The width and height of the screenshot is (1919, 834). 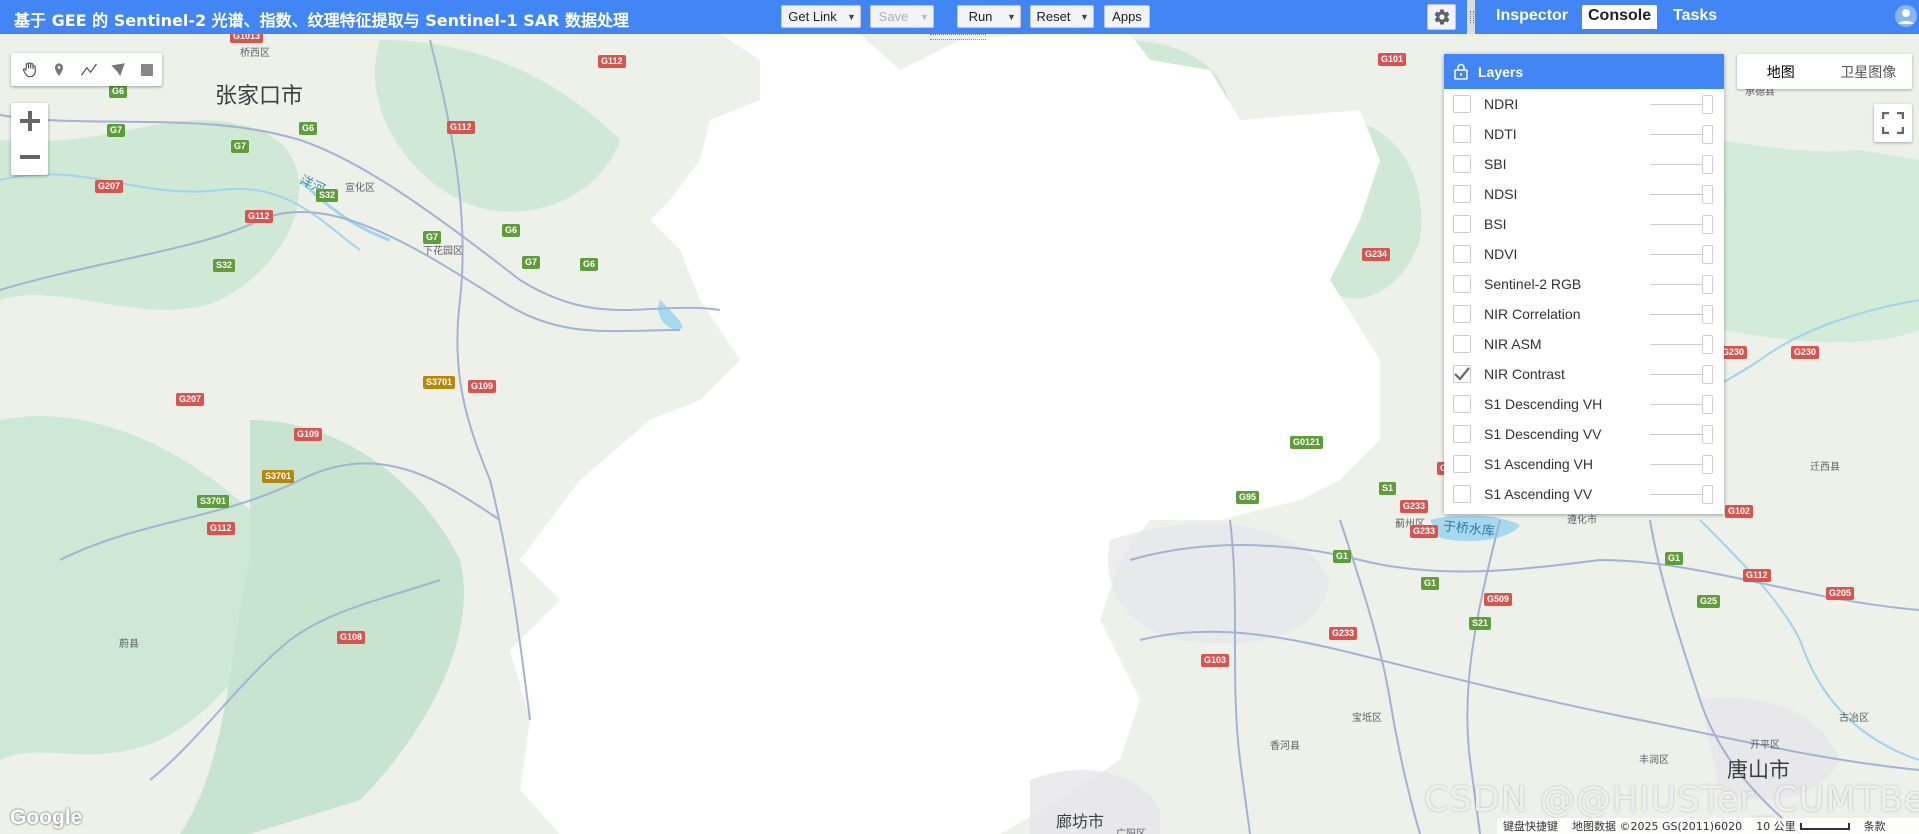 I want to click on fullscreen-button, so click(x=1893, y=123).